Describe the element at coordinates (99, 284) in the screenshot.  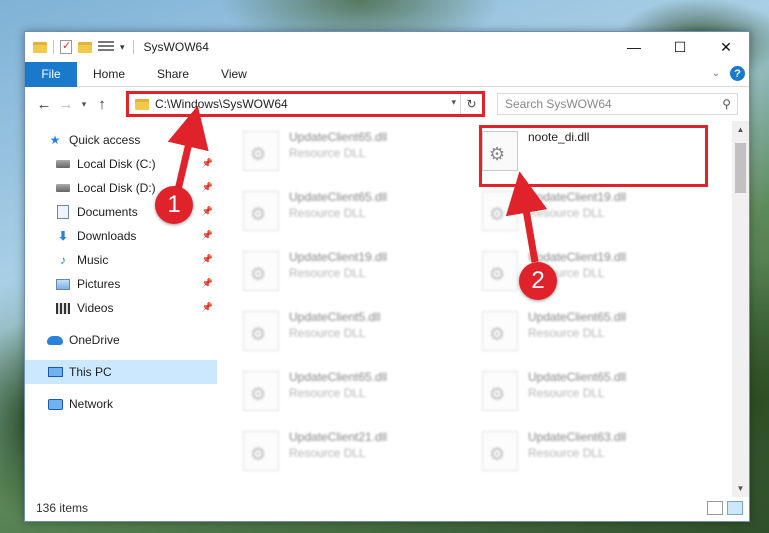
I see `sidebar-item-label: Pictures` at that location.